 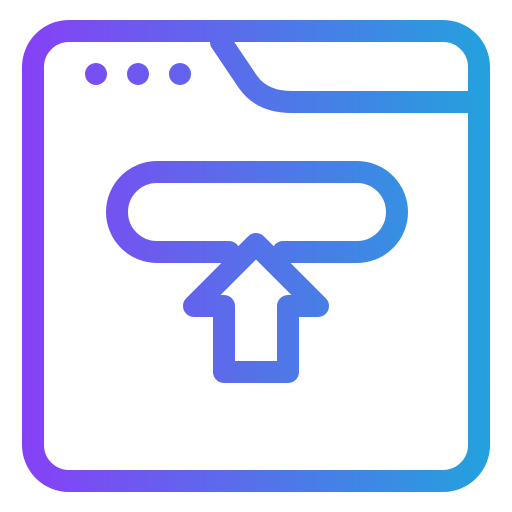 I want to click on window-dots, so click(x=138, y=74).